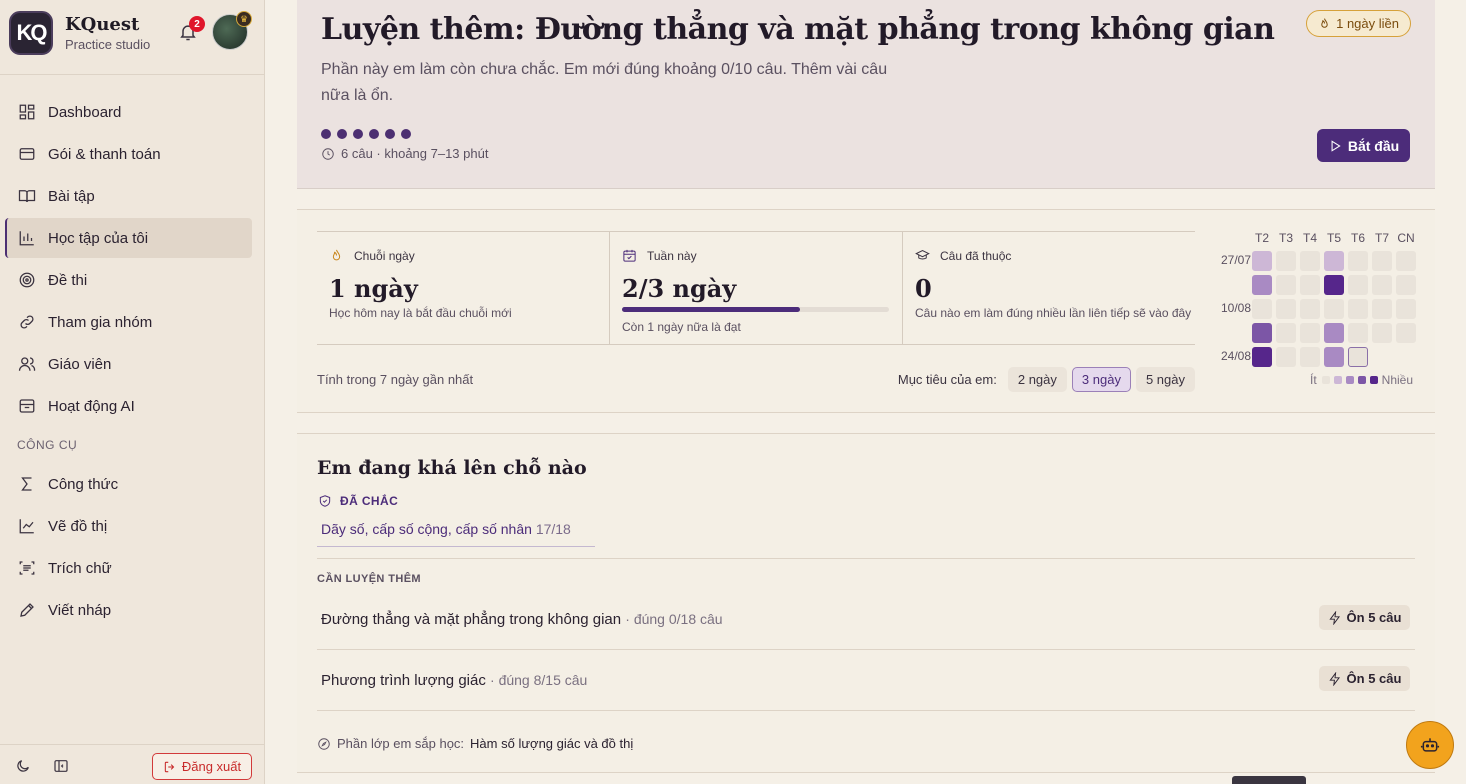  Describe the element at coordinates (384, 255) in the screenshot. I see `streak-card-label: Chuỗi ngày` at that location.